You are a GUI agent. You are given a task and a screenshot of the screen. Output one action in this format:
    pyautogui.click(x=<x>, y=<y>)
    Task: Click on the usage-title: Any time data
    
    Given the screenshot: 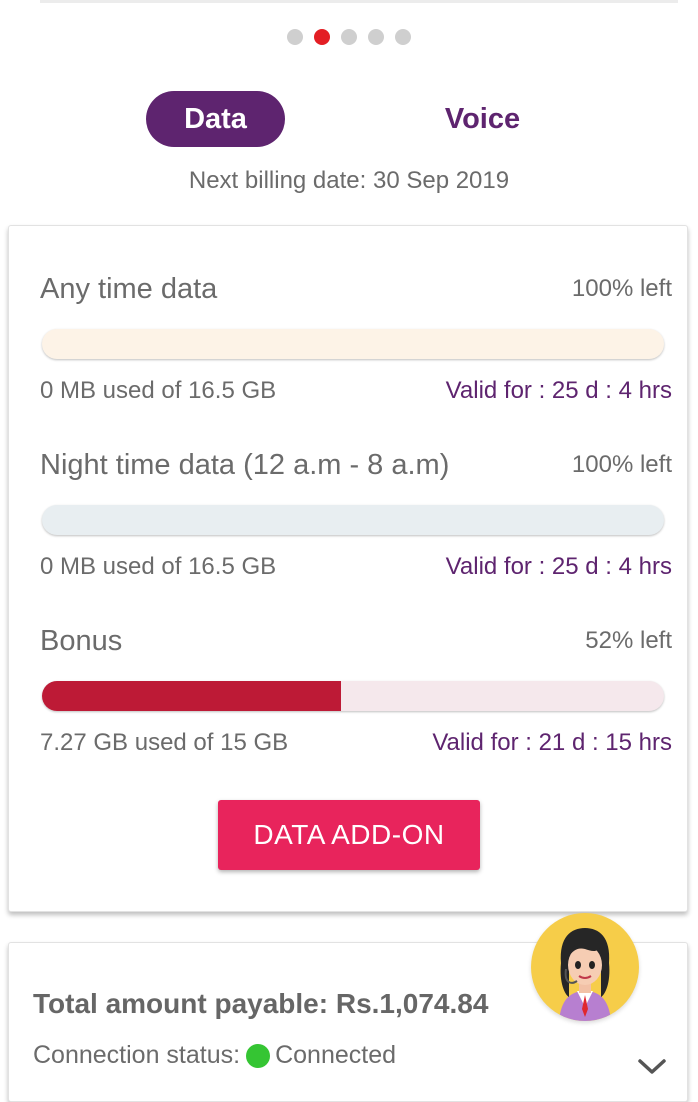 What is the action you would take?
    pyautogui.click(x=129, y=289)
    